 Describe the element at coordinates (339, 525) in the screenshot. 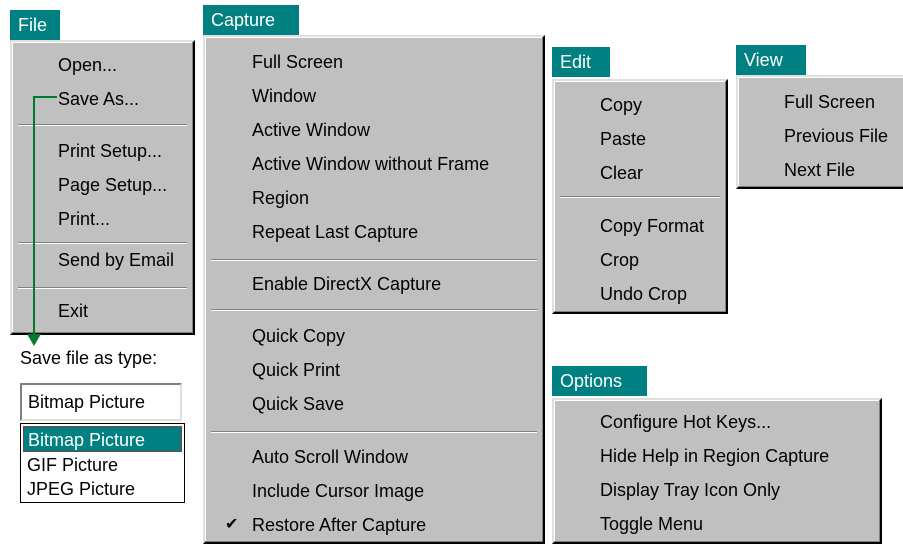

I see `menu-item-restore-after-capture: Restore After Capture` at that location.